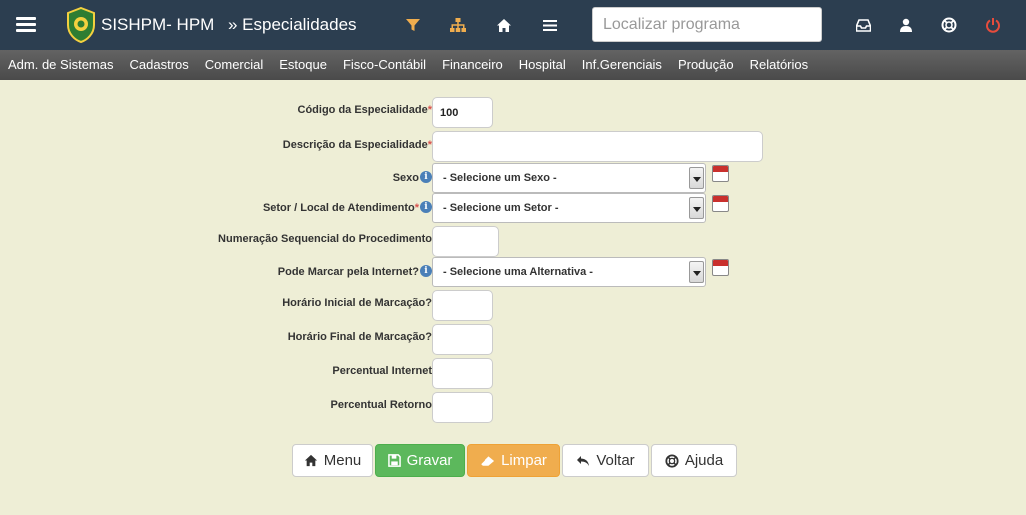 This screenshot has height=515, width=1026. Describe the element at coordinates (487, 460) in the screenshot. I see `eraser-icon` at that location.